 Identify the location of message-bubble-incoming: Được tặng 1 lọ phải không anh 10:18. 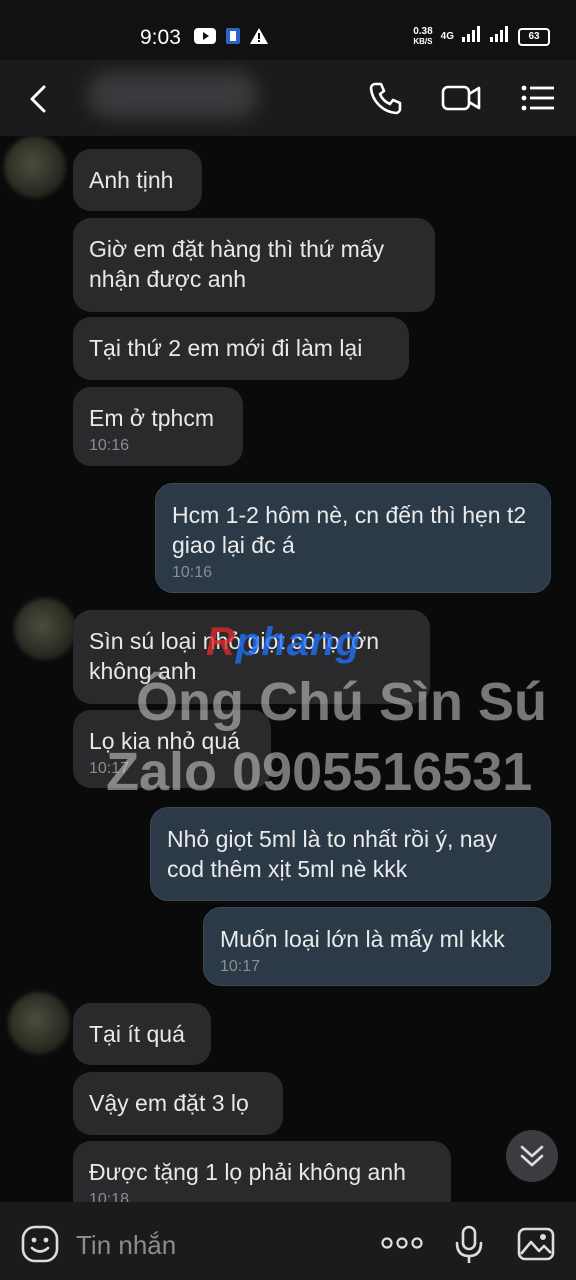
(262, 1171).